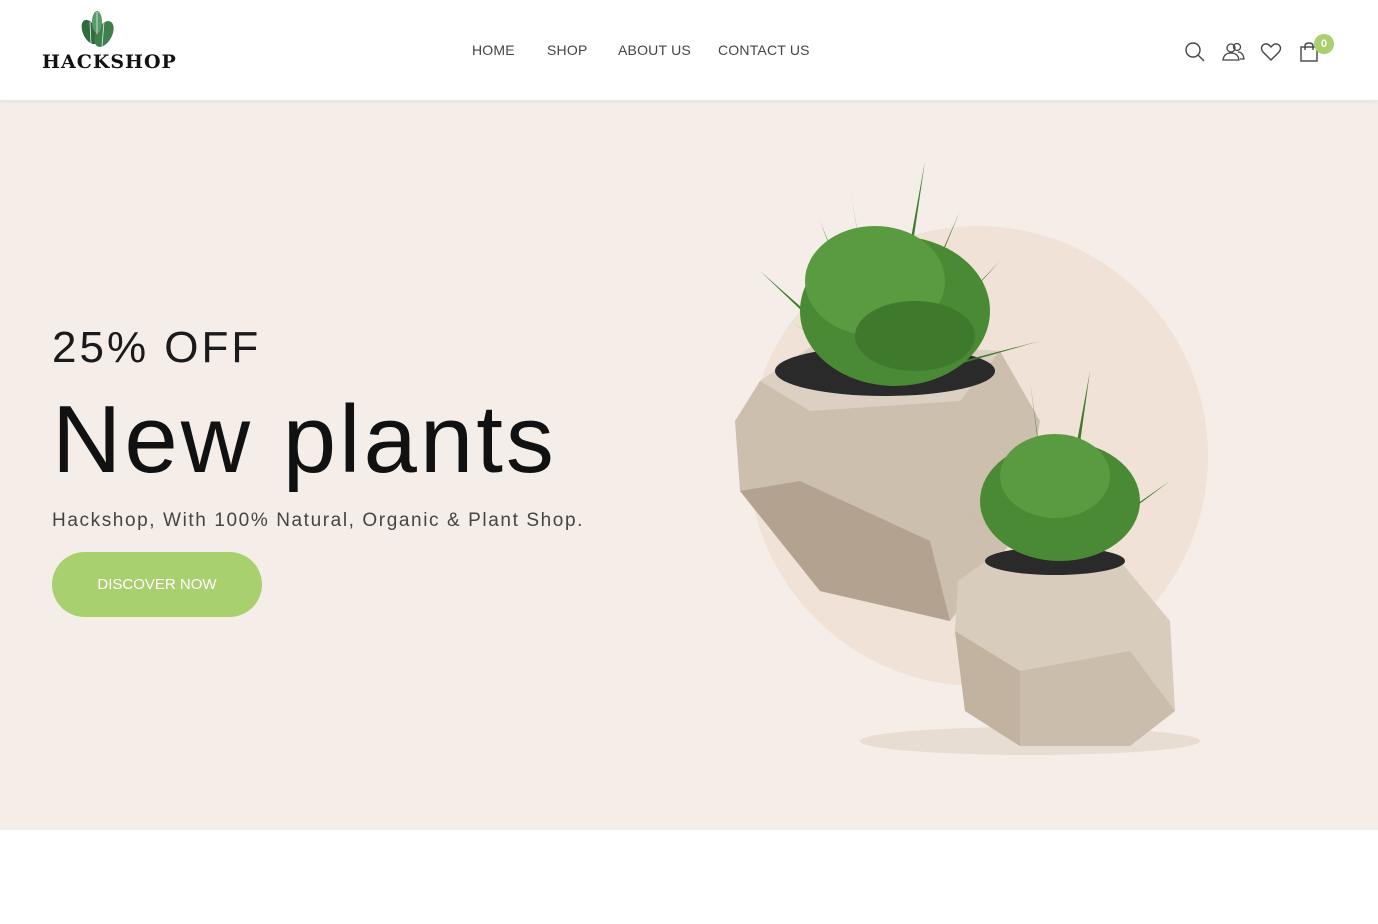 The width and height of the screenshot is (1378, 924). What do you see at coordinates (1324, 44) in the screenshot?
I see `cart-count-badge: 0` at bounding box center [1324, 44].